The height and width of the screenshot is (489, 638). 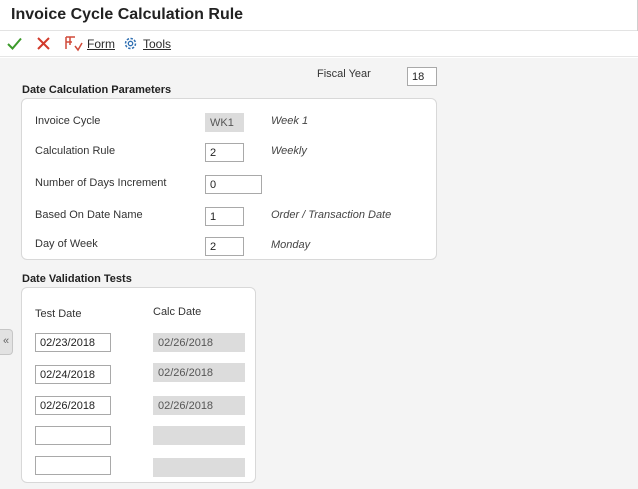 I want to click on double-chevron-left-icon: «, so click(x=6, y=342).